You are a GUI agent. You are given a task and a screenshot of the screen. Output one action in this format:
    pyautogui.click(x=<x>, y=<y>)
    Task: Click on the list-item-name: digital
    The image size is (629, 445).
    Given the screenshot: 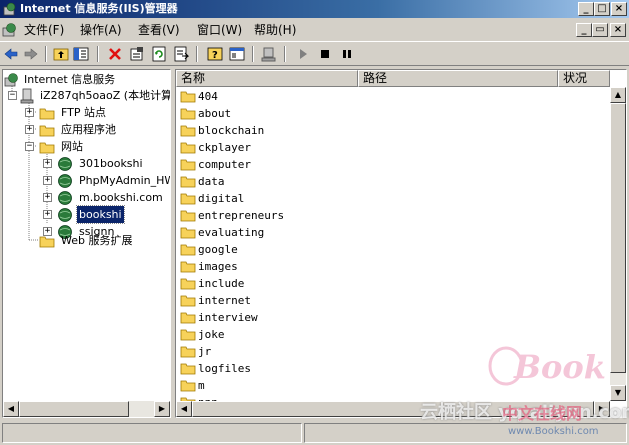 What is the action you would take?
    pyautogui.click(x=221, y=198)
    